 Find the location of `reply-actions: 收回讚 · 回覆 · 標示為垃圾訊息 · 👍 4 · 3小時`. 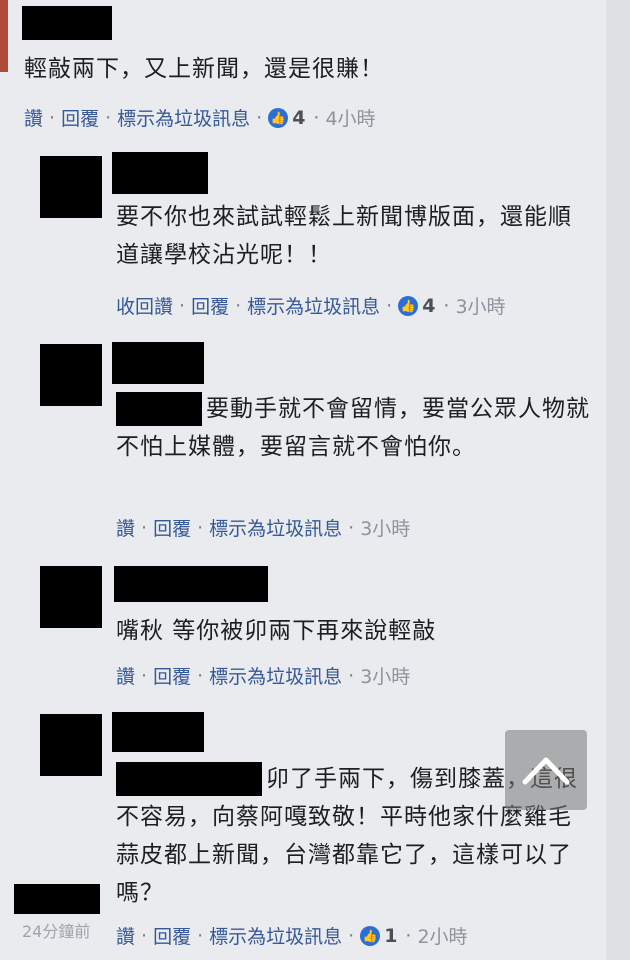

reply-actions: 收回讚 · 回覆 · 標示為垃圾訊息 · 👍 4 · 3小時 is located at coordinates (311, 305).